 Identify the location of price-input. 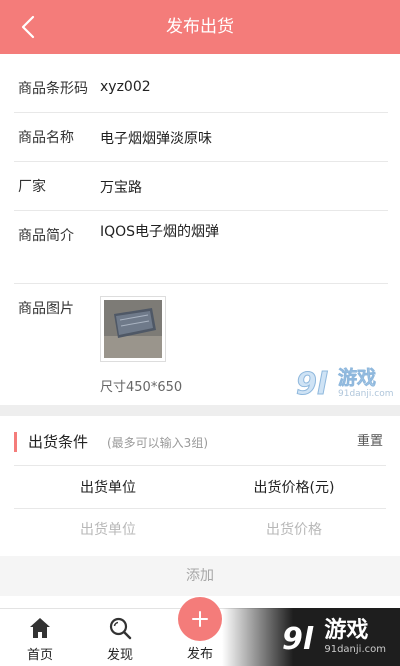
(294, 530).